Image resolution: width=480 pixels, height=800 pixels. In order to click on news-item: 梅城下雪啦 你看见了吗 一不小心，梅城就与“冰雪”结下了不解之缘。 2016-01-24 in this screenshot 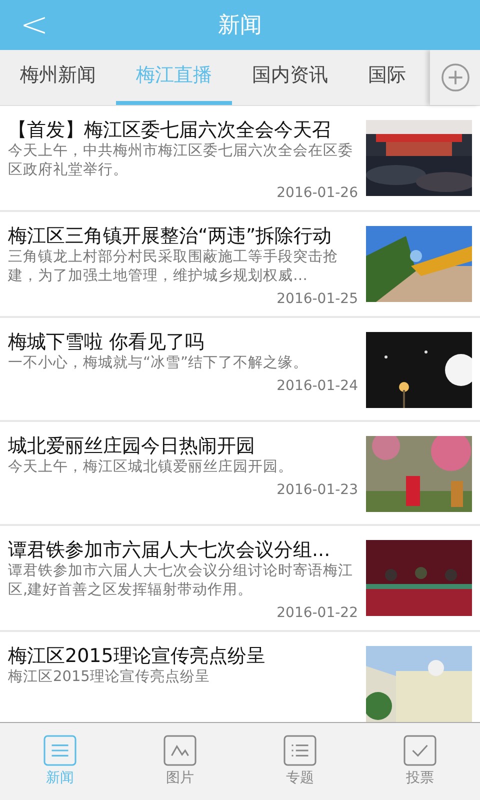, I will do `click(240, 370)`.